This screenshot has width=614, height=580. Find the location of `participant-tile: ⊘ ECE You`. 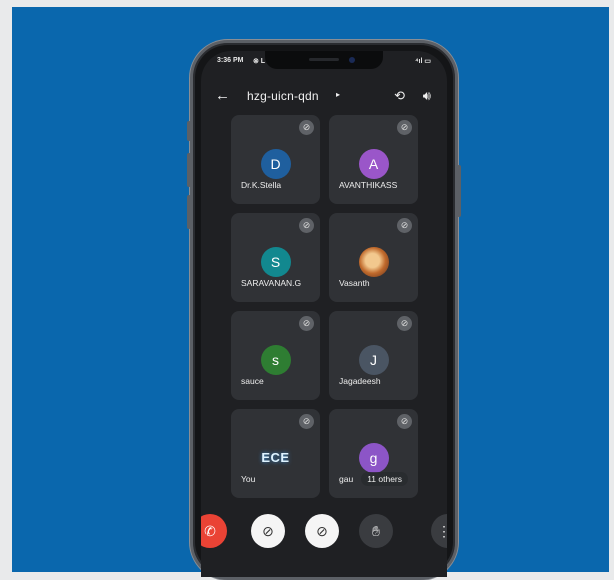

participant-tile: ⊘ ECE You is located at coordinates (275, 453).